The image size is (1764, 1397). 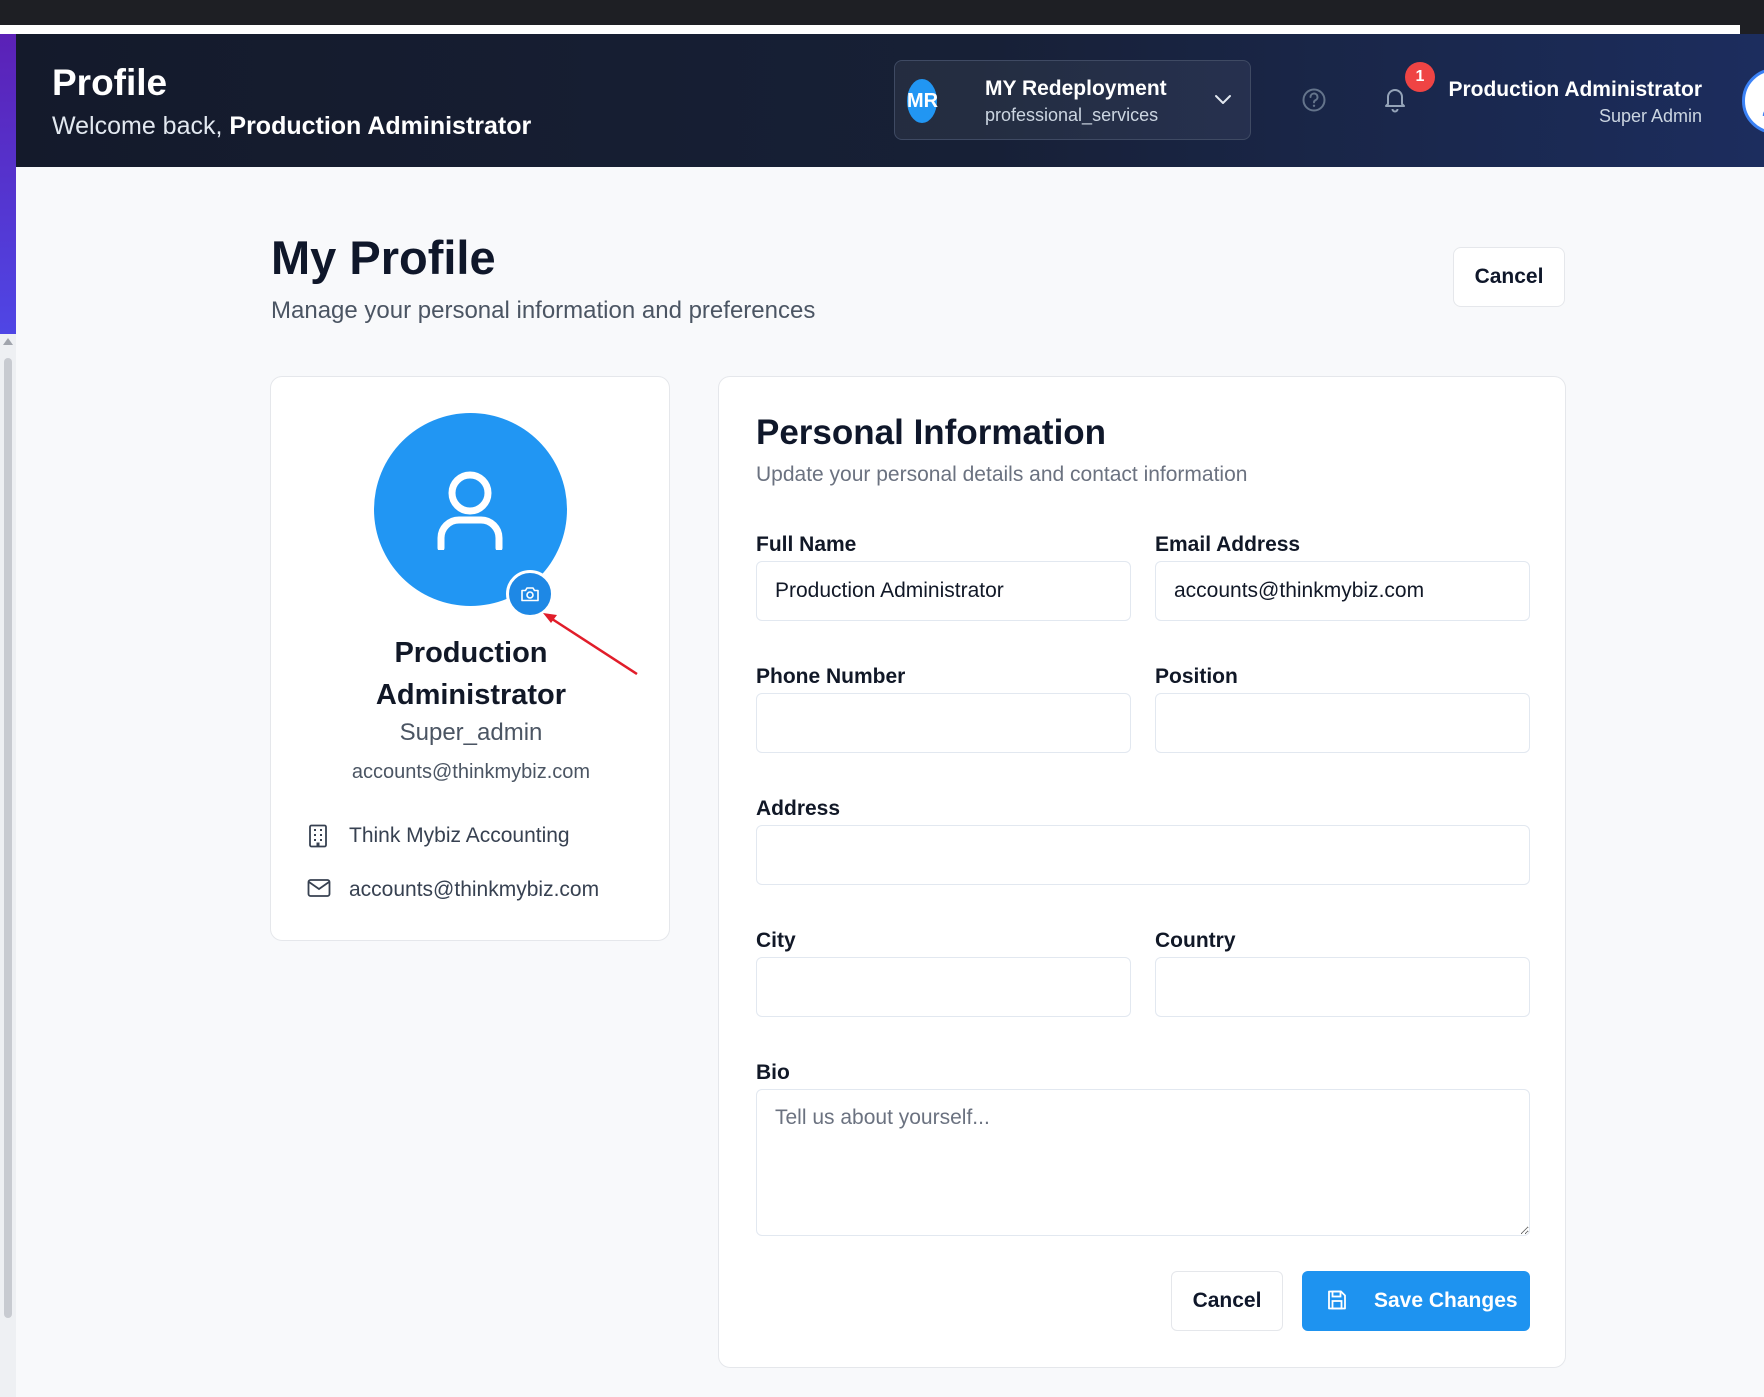 I want to click on organization-switcher: MR MY Redeployment professional_services, so click(x=1072, y=100).